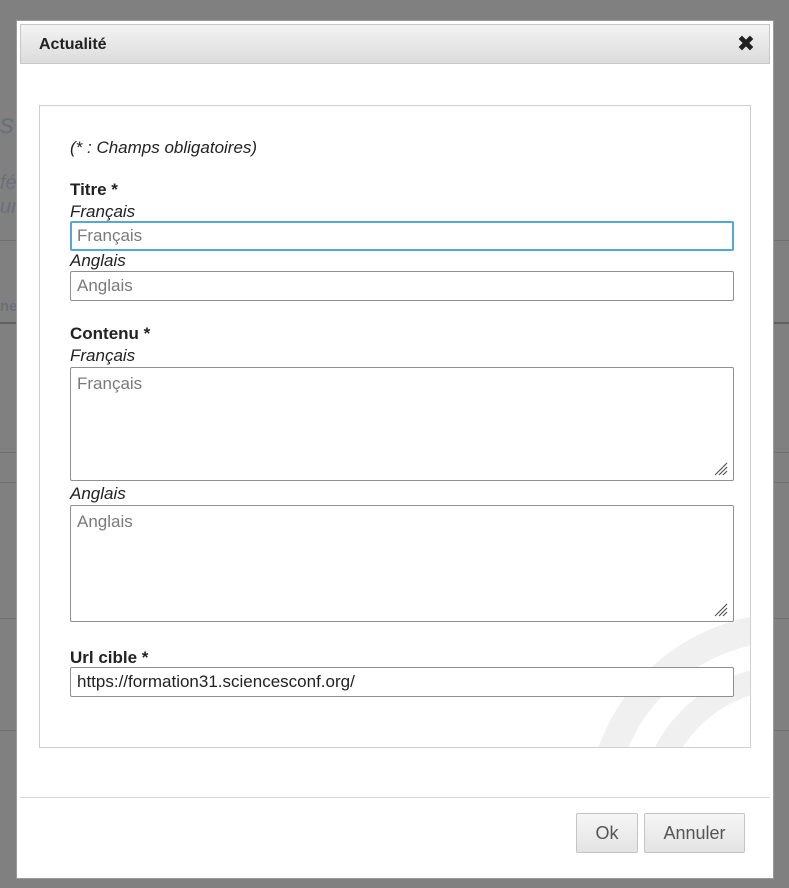  Describe the element at coordinates (402, 236) in the screenshot. I see `title-fr-input` at that location.